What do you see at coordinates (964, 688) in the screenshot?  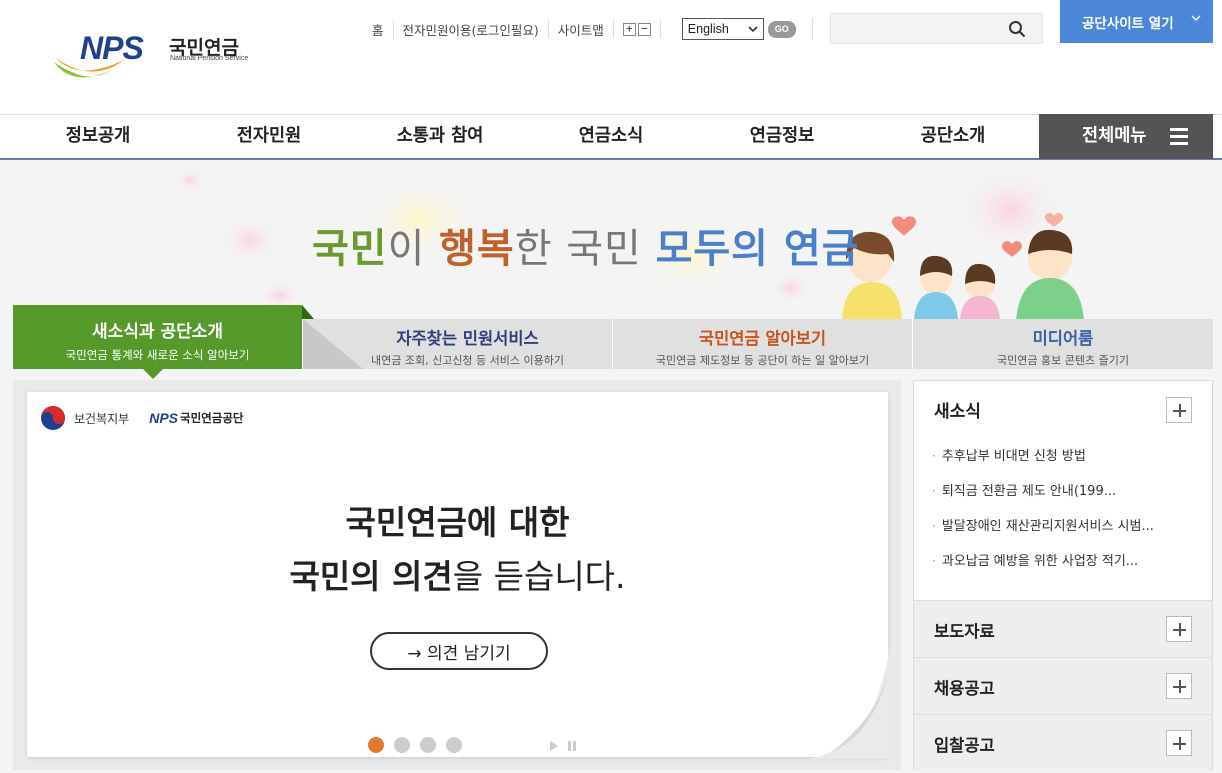 I see `section-label: 채용공고` at bounding box center [964, 688].